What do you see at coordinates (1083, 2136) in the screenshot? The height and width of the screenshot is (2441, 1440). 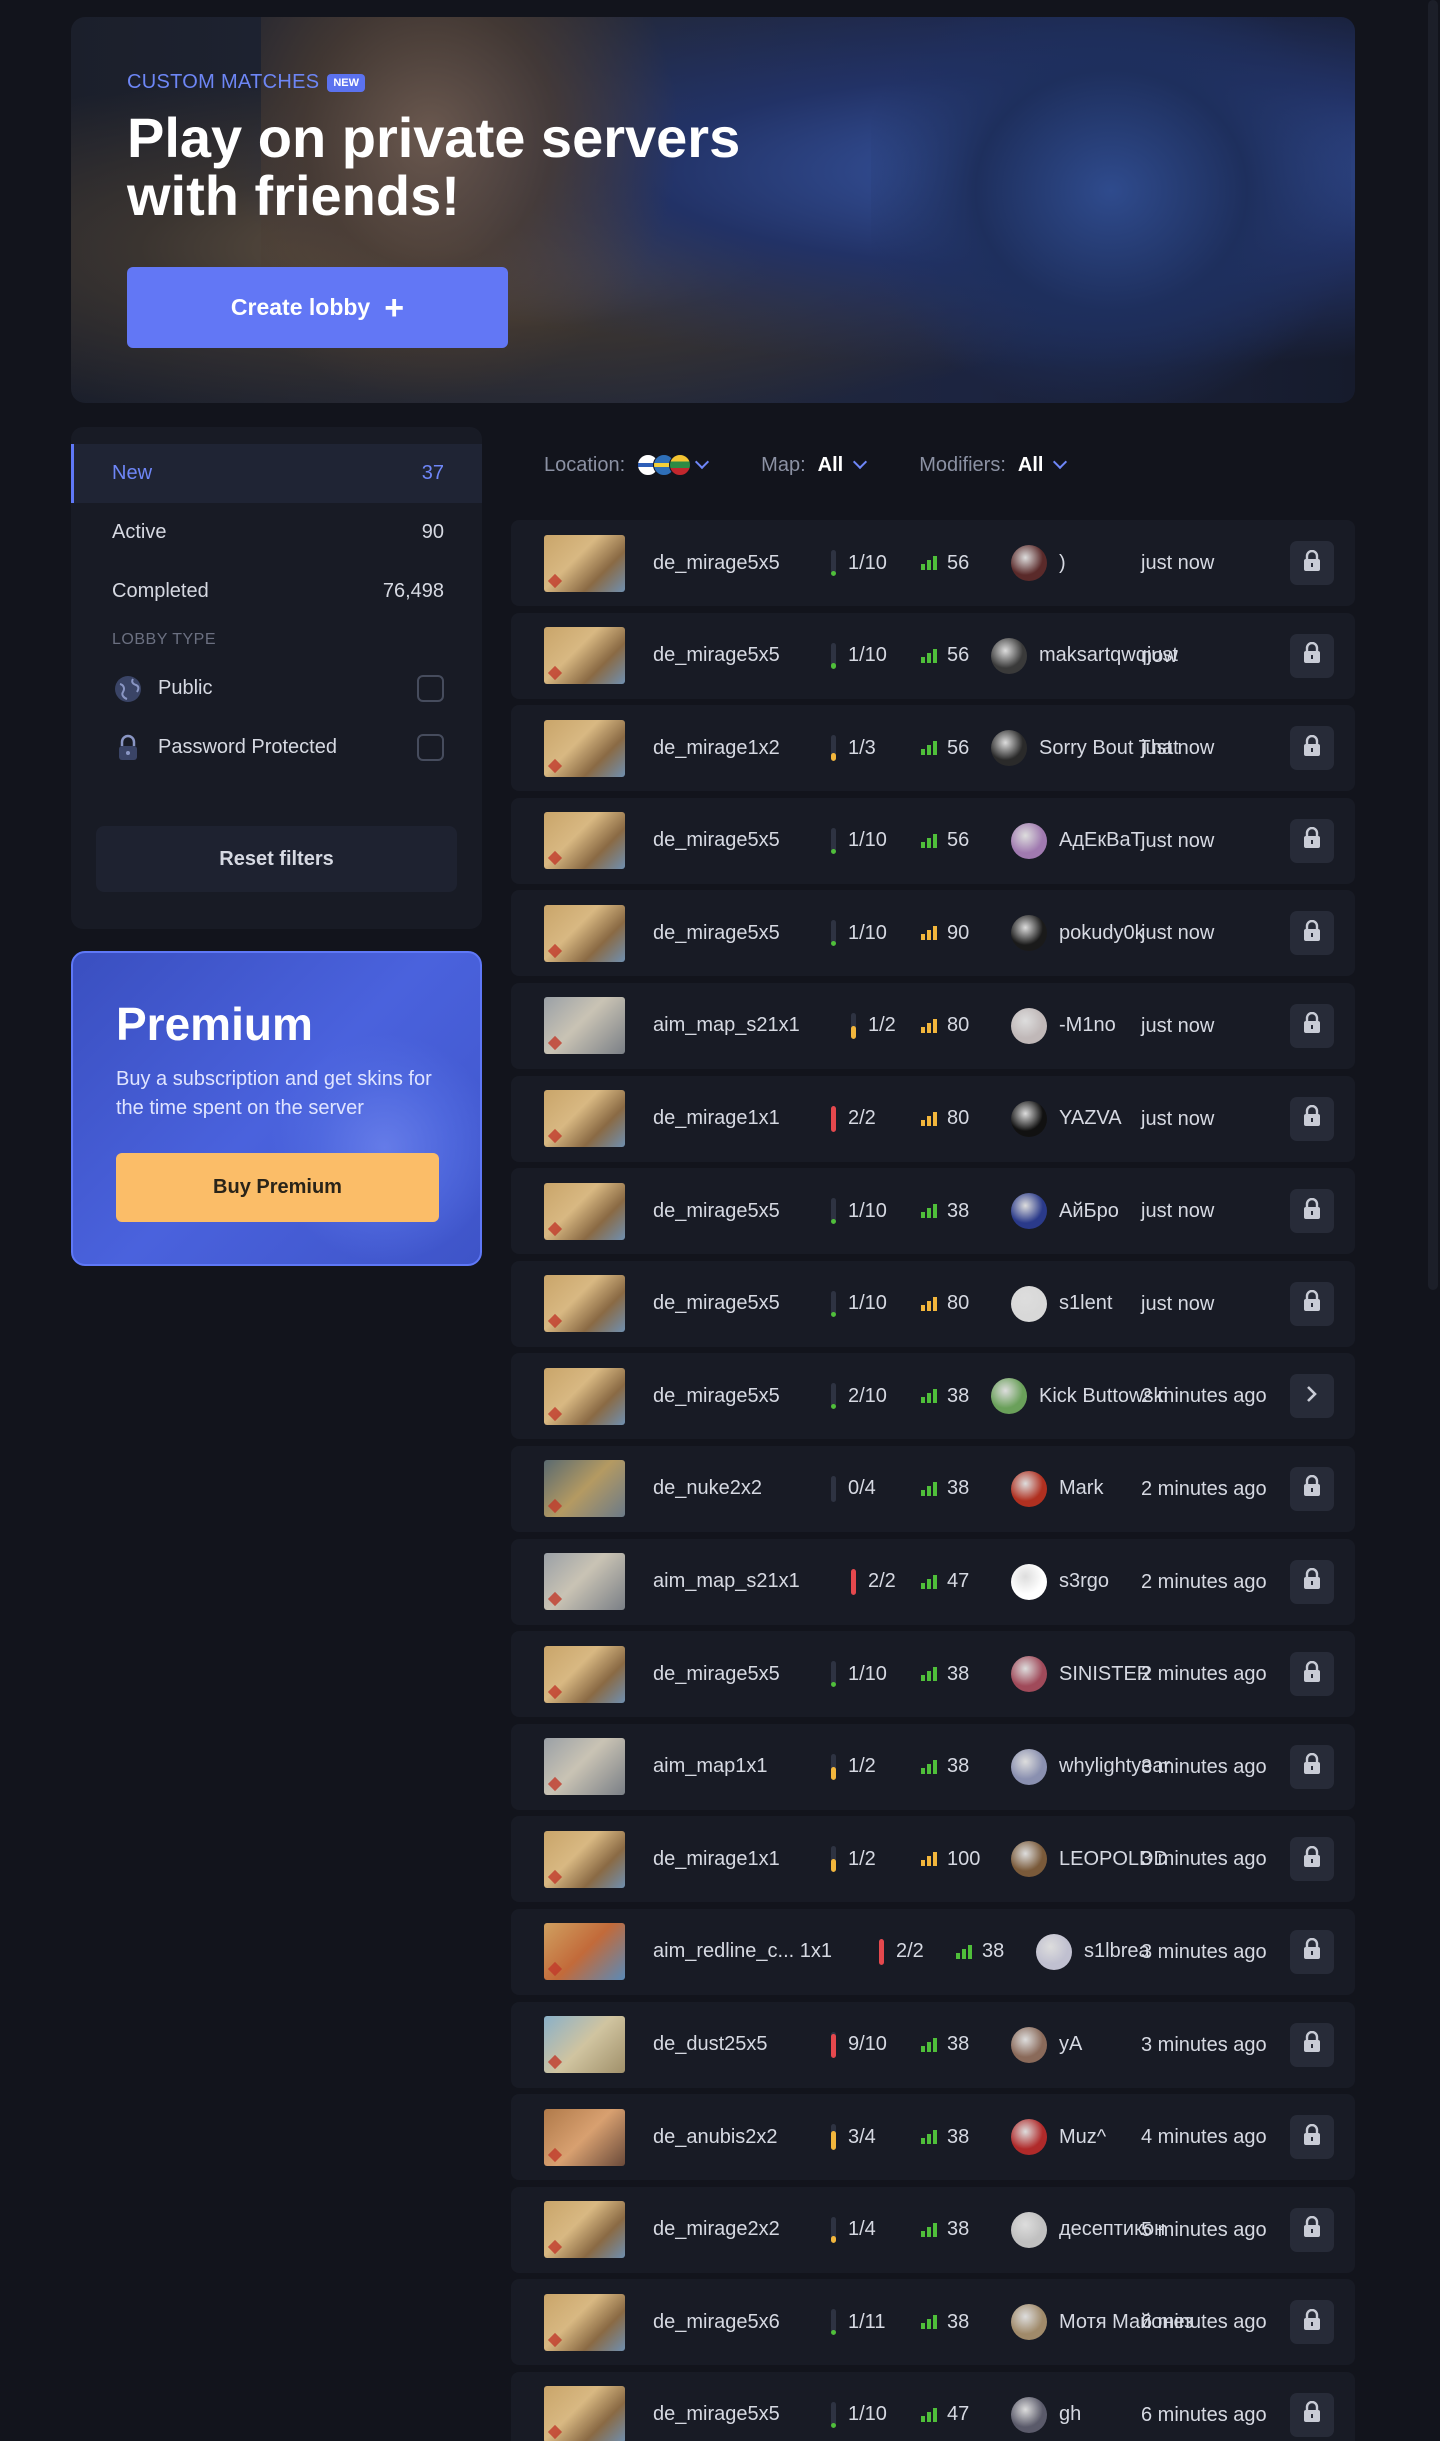 I see `host-name: Muz^` at bounding box center [1083, 2136].